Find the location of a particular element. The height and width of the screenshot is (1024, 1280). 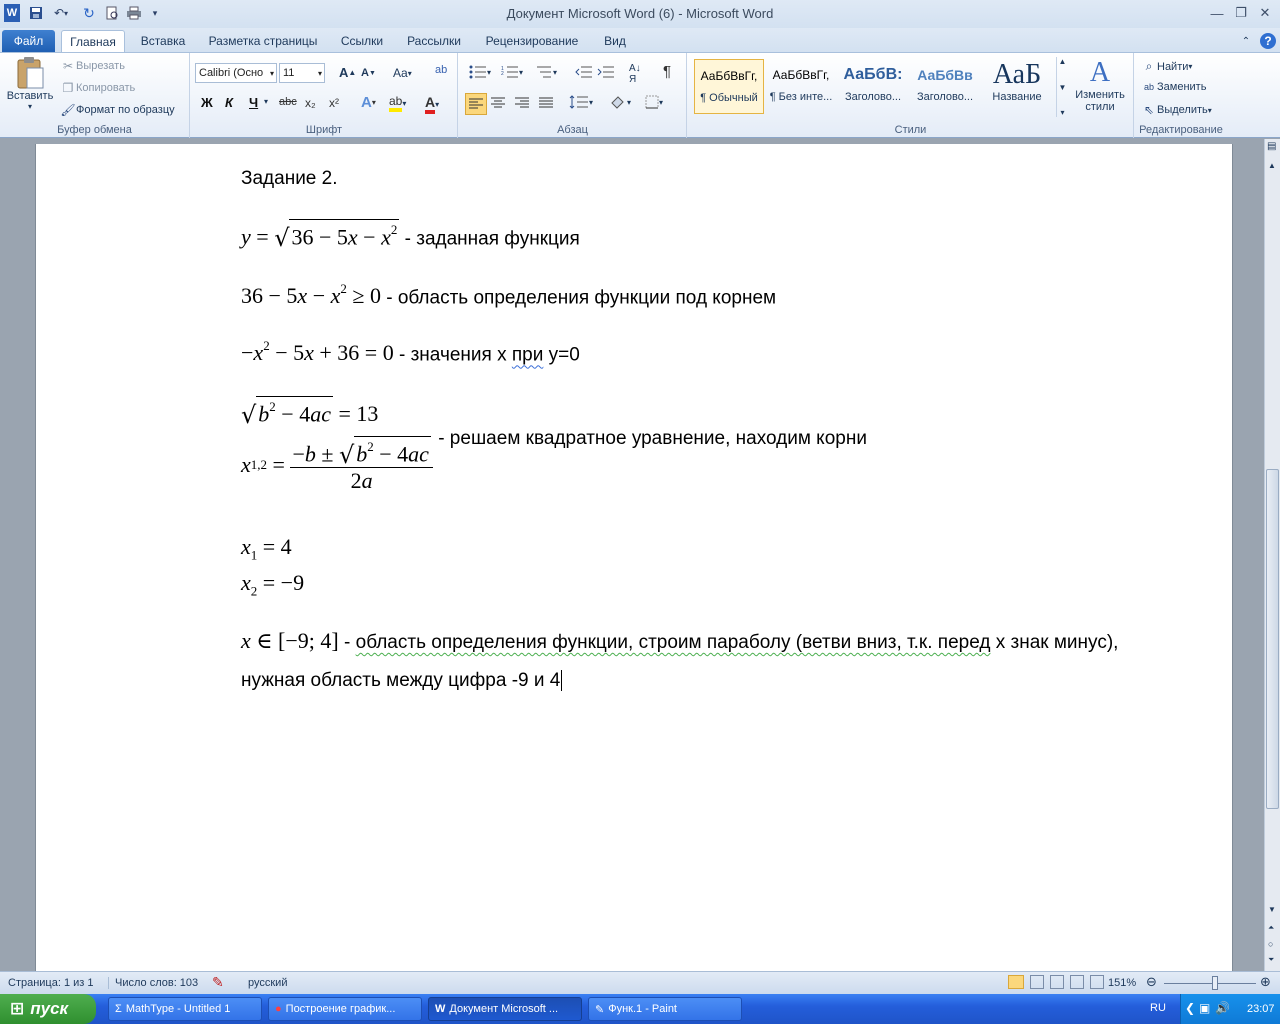

browse-object-icon: ○ is located at coordinates (1270, 944).